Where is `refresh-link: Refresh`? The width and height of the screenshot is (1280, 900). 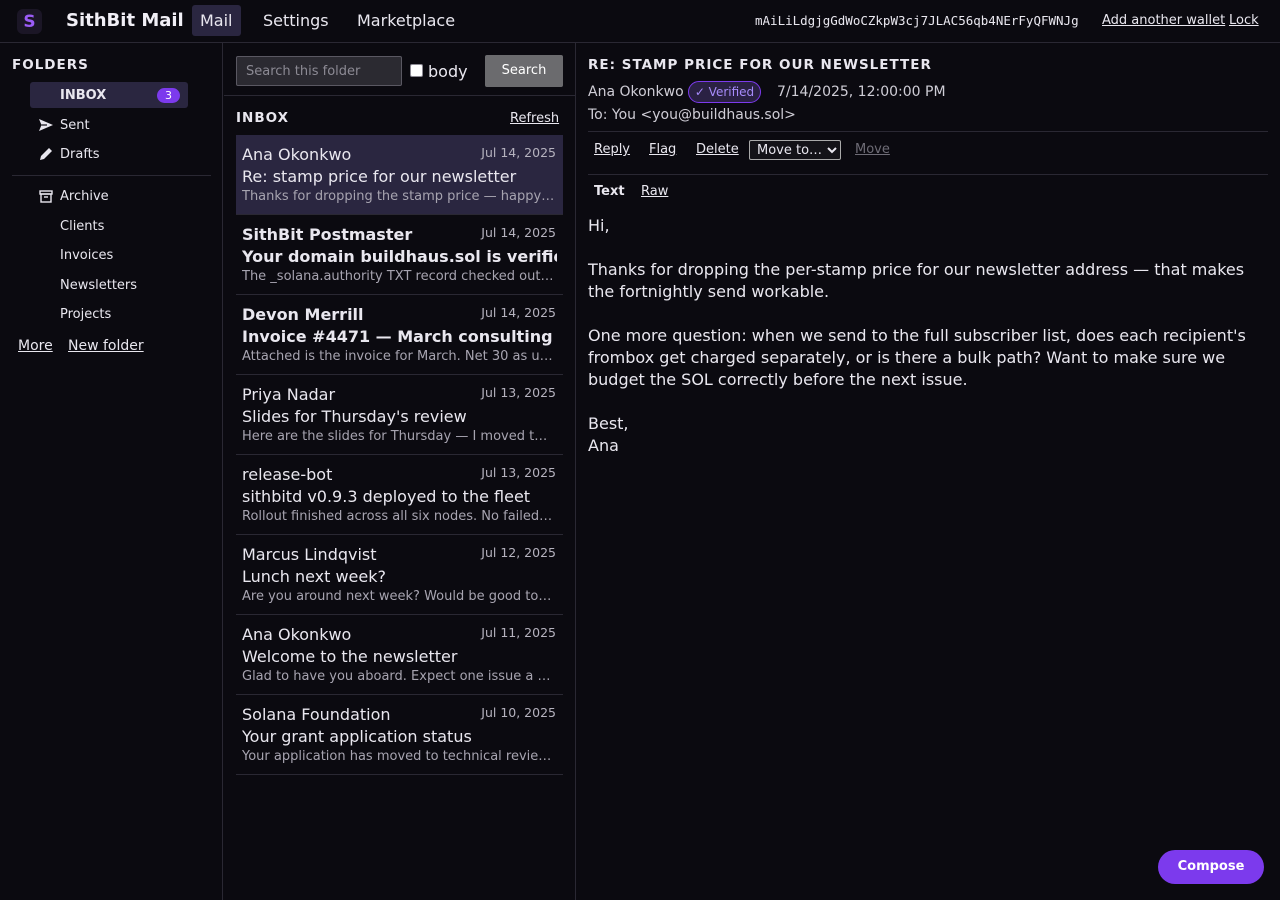 refresh-link: Refresh is located at coordinates (534, 118).